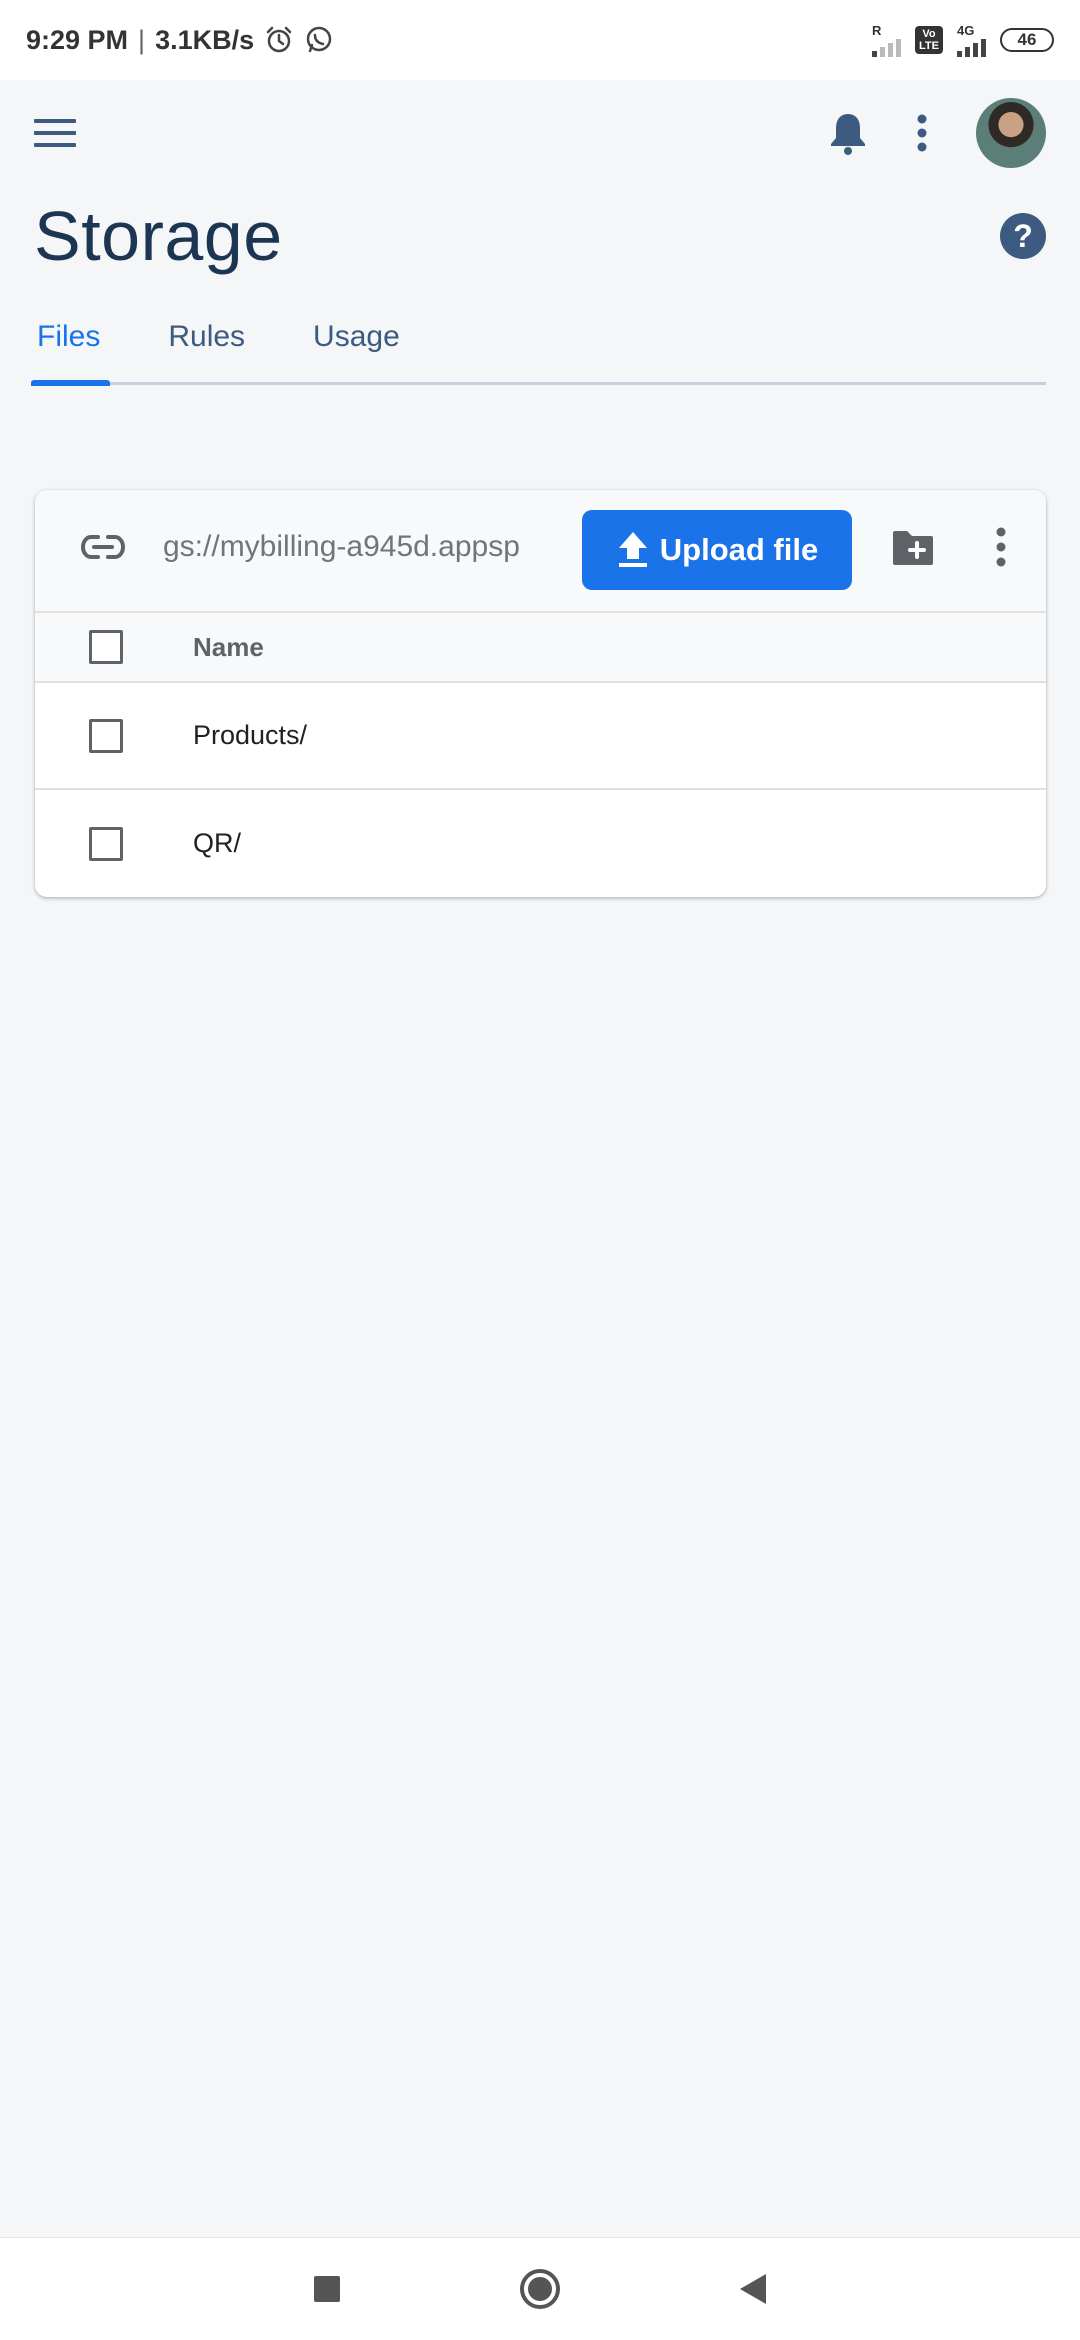 Image resolution: width=1080 pixels, height=2340 pixels. What do you see at coordinates (1011, 132) in the screenshot?
I see `avatar` at bounding box center [1011, 132].